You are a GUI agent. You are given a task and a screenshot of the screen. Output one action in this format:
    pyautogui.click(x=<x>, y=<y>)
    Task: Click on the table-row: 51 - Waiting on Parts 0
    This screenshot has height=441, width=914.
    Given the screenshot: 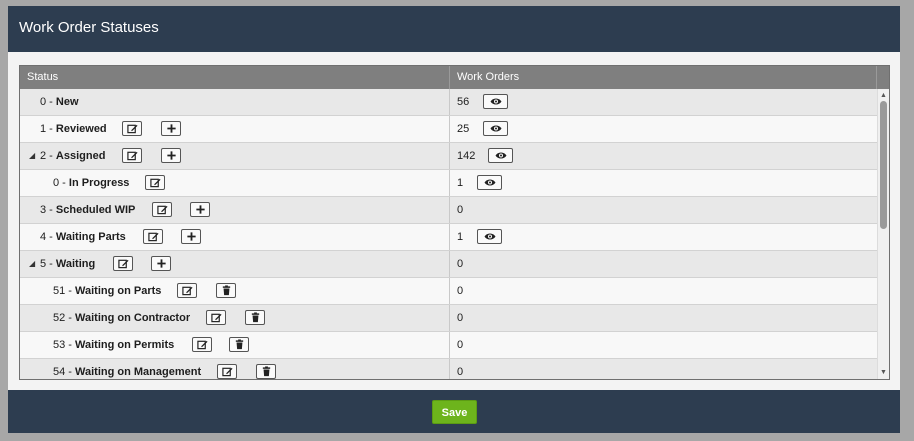 What is the action you would take?
    pyautogui.click(x=448, y=291)
    